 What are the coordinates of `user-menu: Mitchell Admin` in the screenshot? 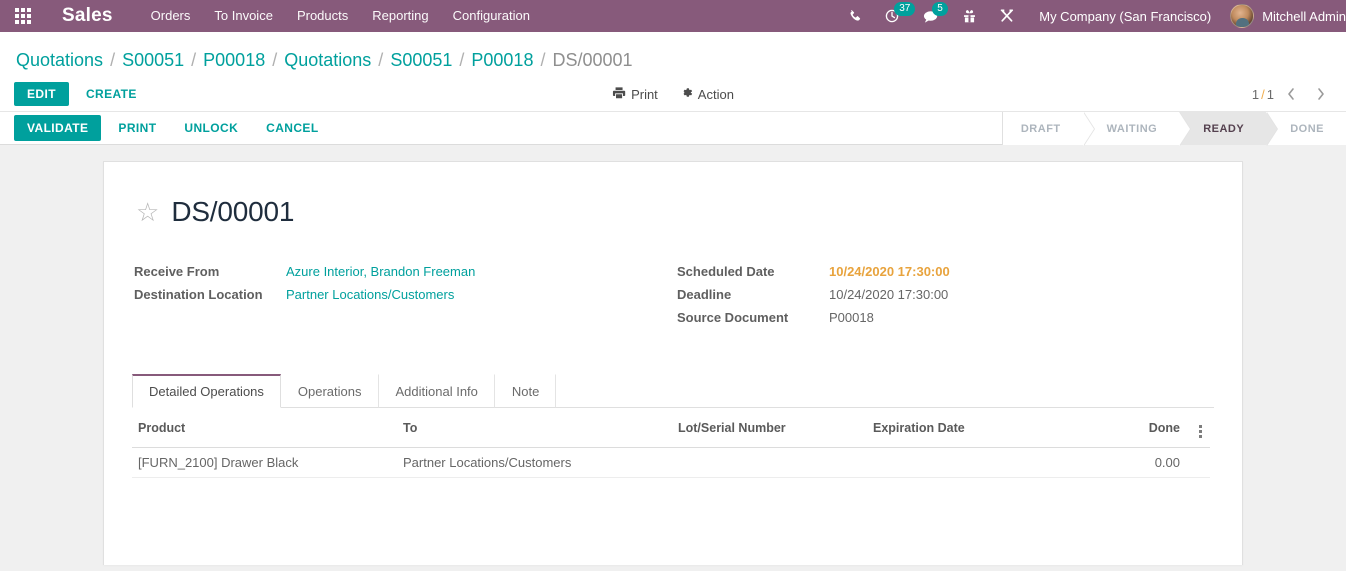 It's located at (1285, 16).